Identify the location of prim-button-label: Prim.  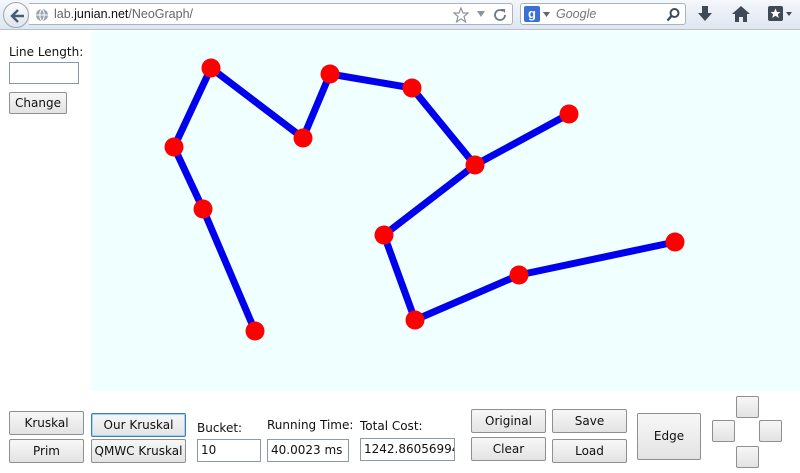
(46, 451).